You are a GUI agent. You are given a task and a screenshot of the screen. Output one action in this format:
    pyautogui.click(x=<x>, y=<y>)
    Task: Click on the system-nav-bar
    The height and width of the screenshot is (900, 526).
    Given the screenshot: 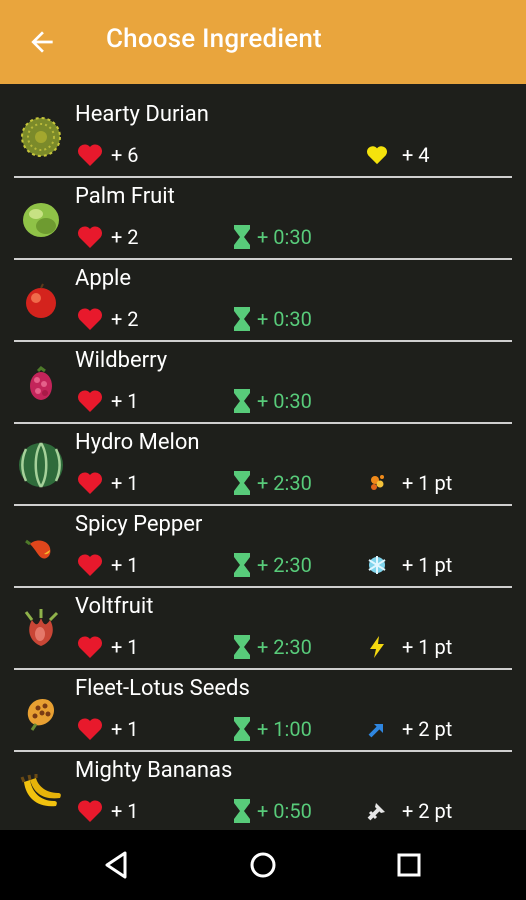 What is the action you would take?
    pyautogui.click(x=263, y=865)
    